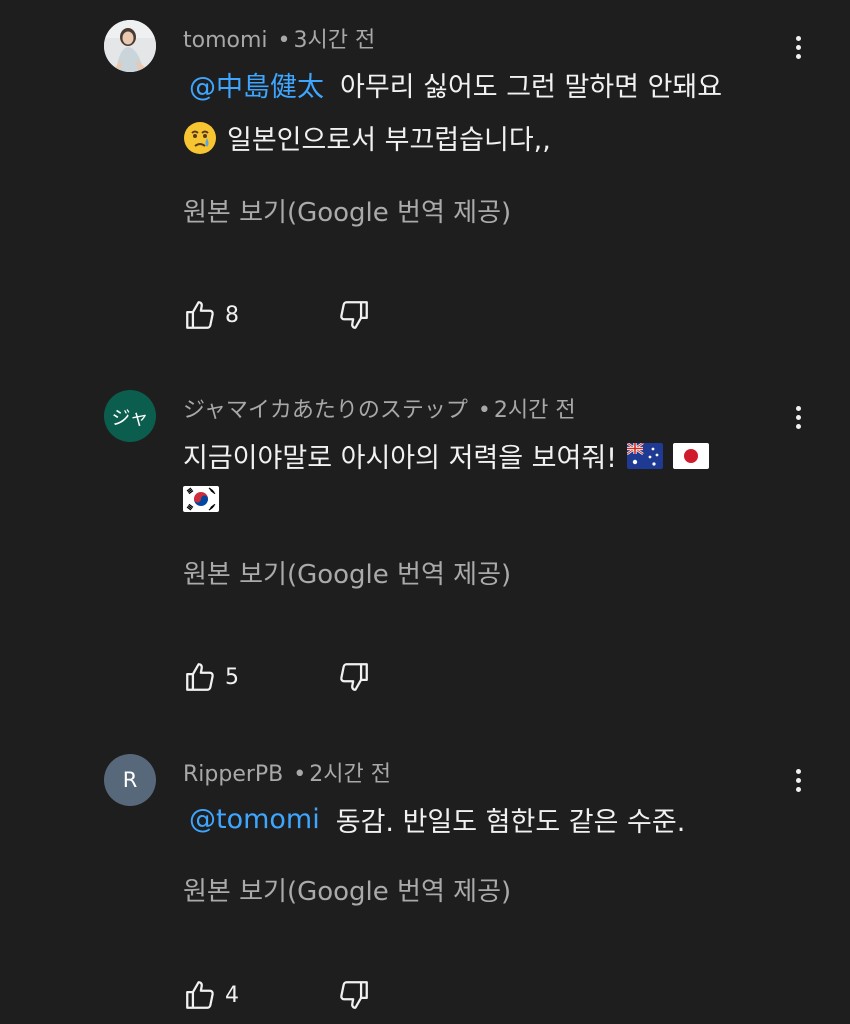  Describe the element at coordinates (224, 677) in the screenshot. I see `like-button: 5` at that location.